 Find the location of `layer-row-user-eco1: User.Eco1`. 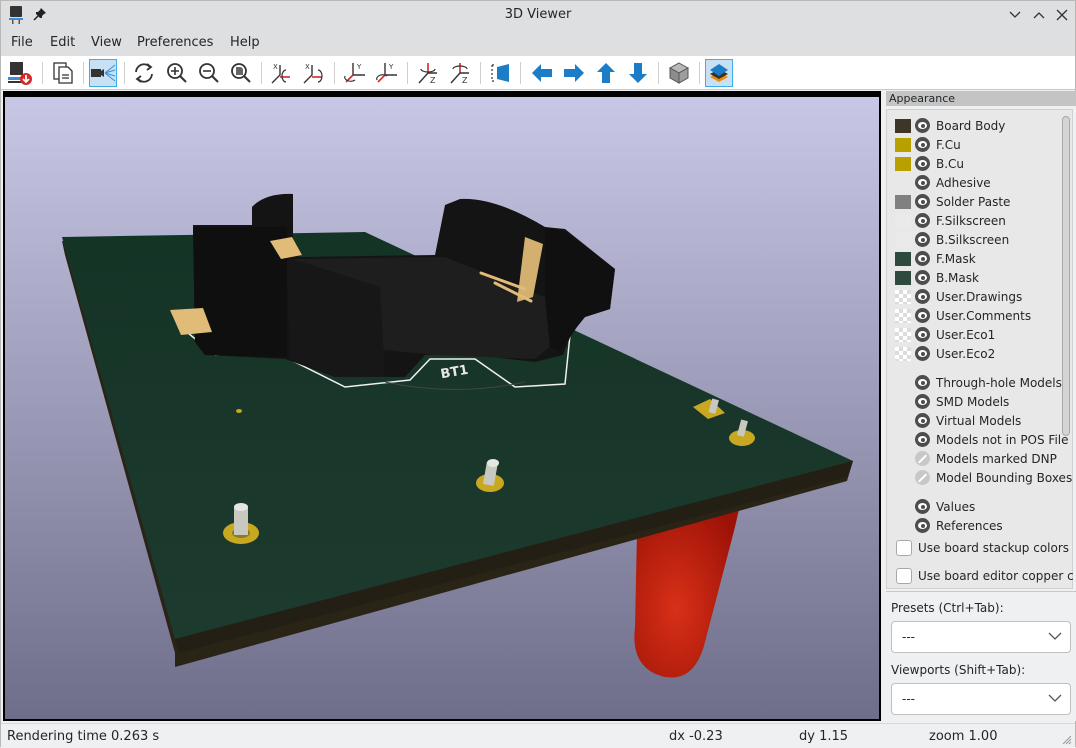

layer-row-user-eco1: User.Eco1 is located at coordinates (980, 334).